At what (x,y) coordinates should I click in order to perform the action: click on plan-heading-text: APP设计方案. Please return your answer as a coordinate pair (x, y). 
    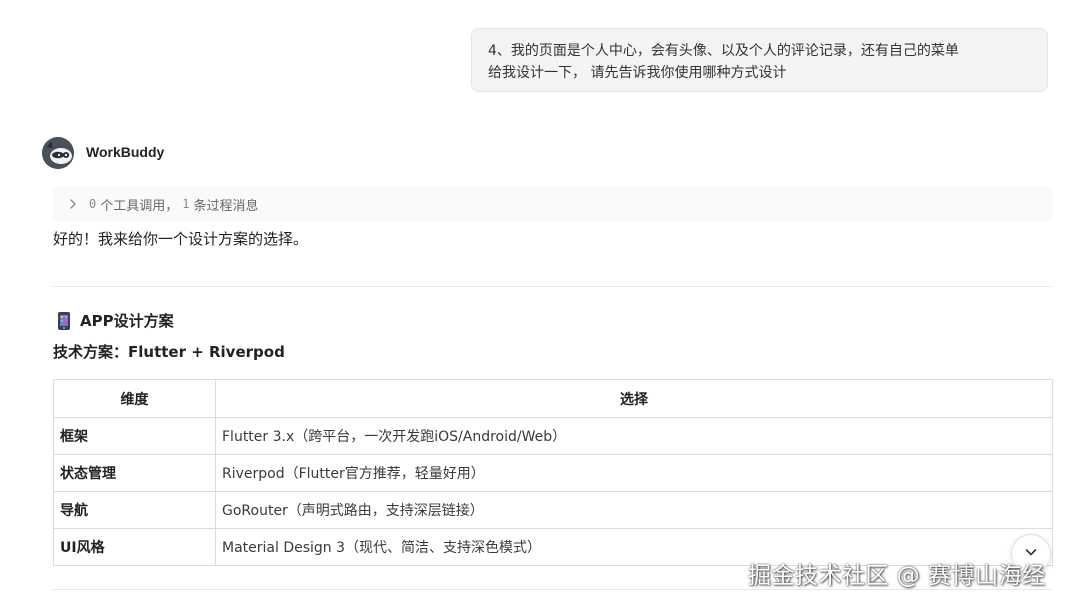
    Looking at the image, I should click on (127, 321).